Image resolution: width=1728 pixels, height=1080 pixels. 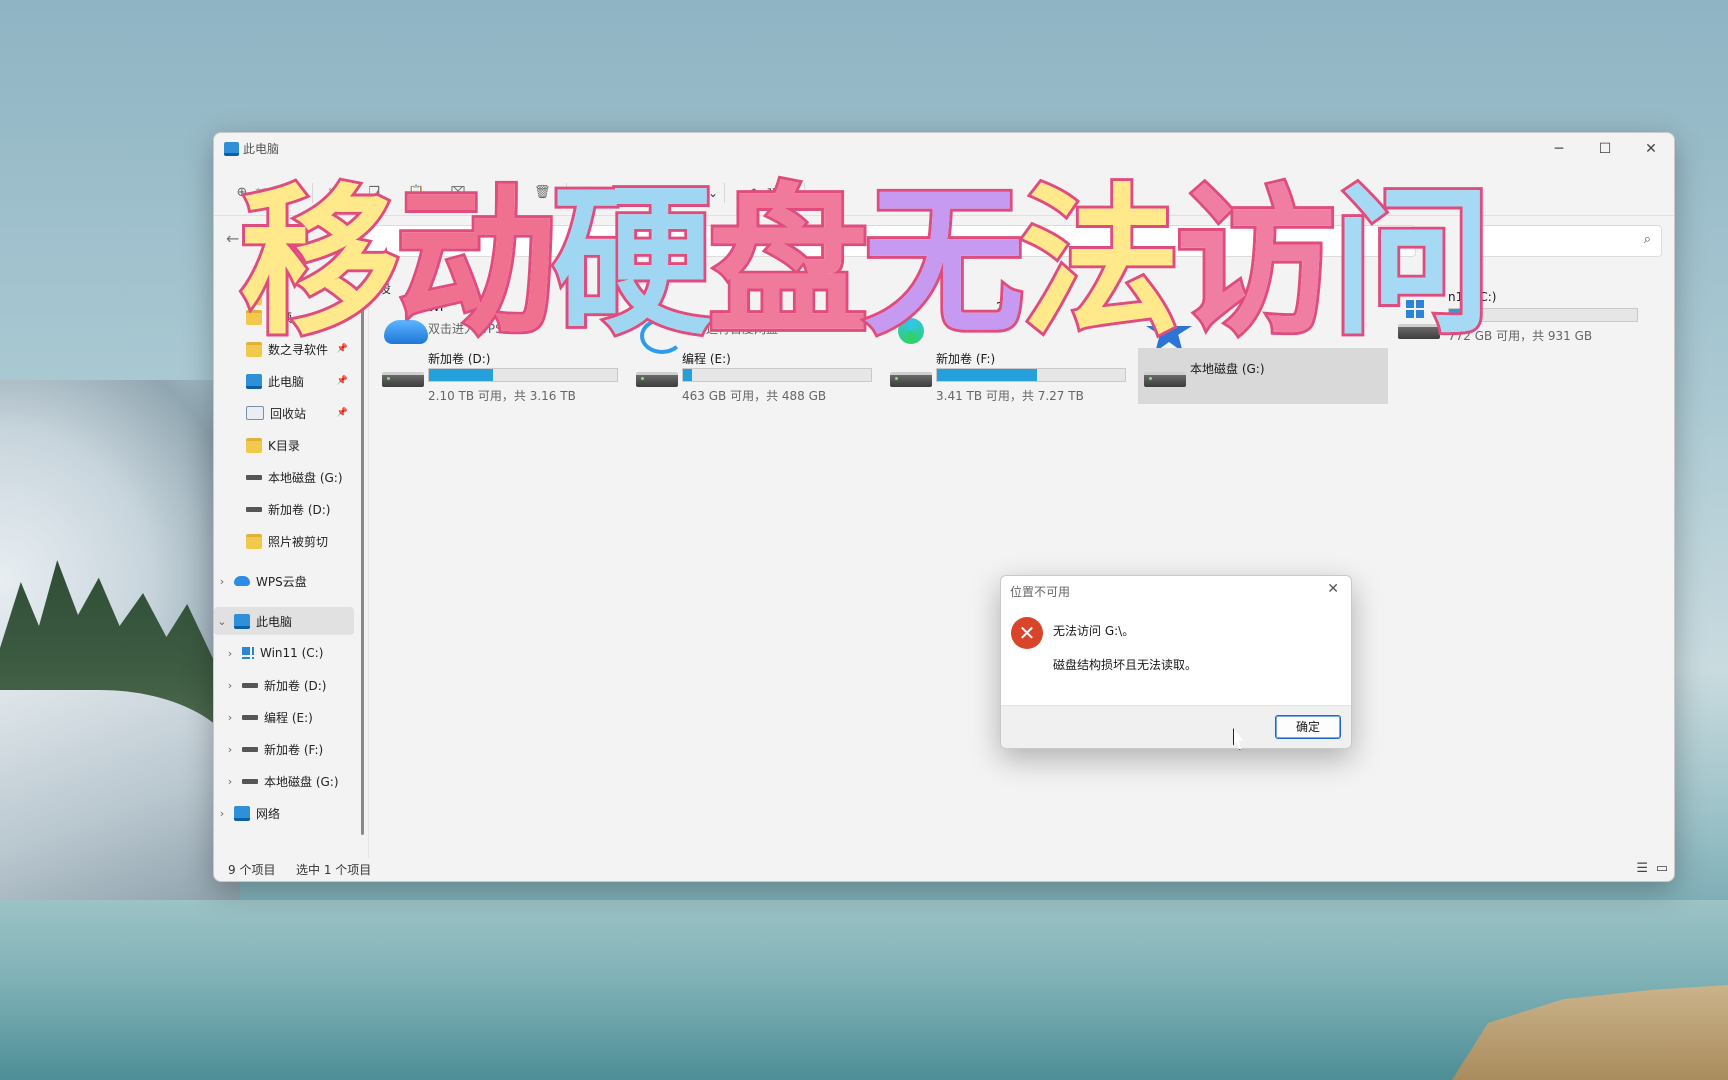 I want to click on sidebar-item-drive-g: 本地磁盘 (G:), so click(x=284, y=477).